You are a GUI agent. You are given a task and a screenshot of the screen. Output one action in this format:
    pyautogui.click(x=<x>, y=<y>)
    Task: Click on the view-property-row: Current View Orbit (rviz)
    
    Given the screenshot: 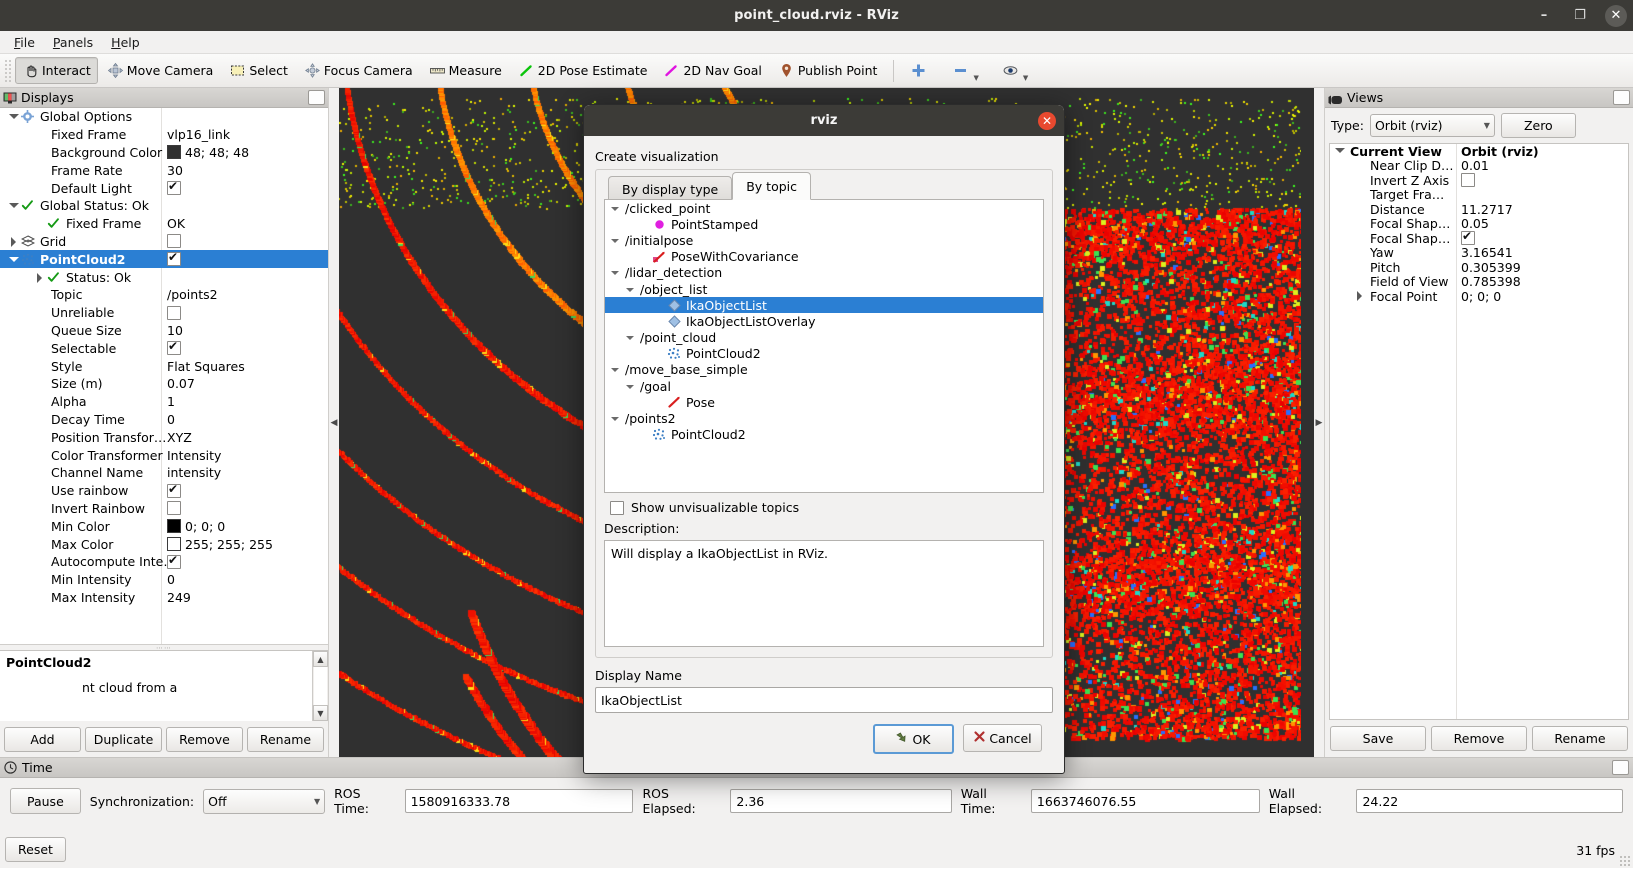 What is the action you would take?
    pyautogui.click(x=1479, y=151)
    